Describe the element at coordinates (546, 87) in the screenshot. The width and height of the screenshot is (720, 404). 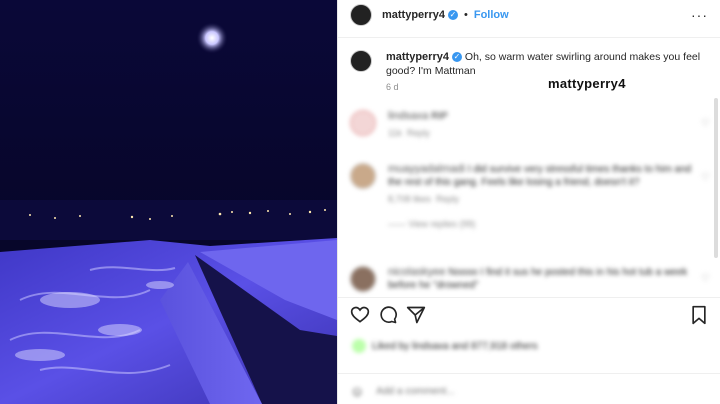
I see `caption-time: 6 d` at that location.